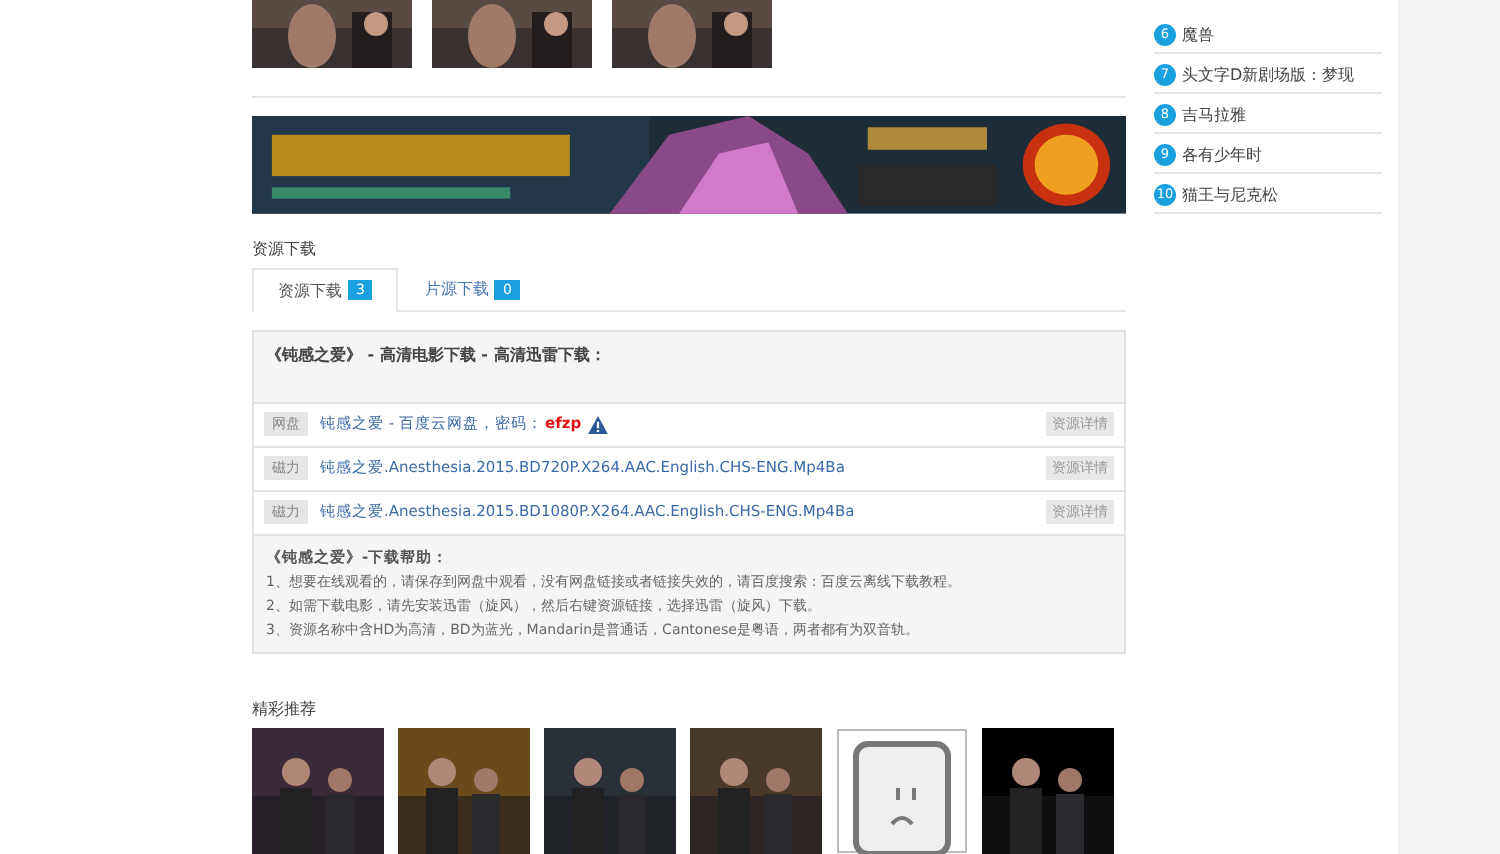  What do you see at coordinates (285, 249) in the screenshot?
I see `section-heading: 资源下载` at bounding box center [285, 249].